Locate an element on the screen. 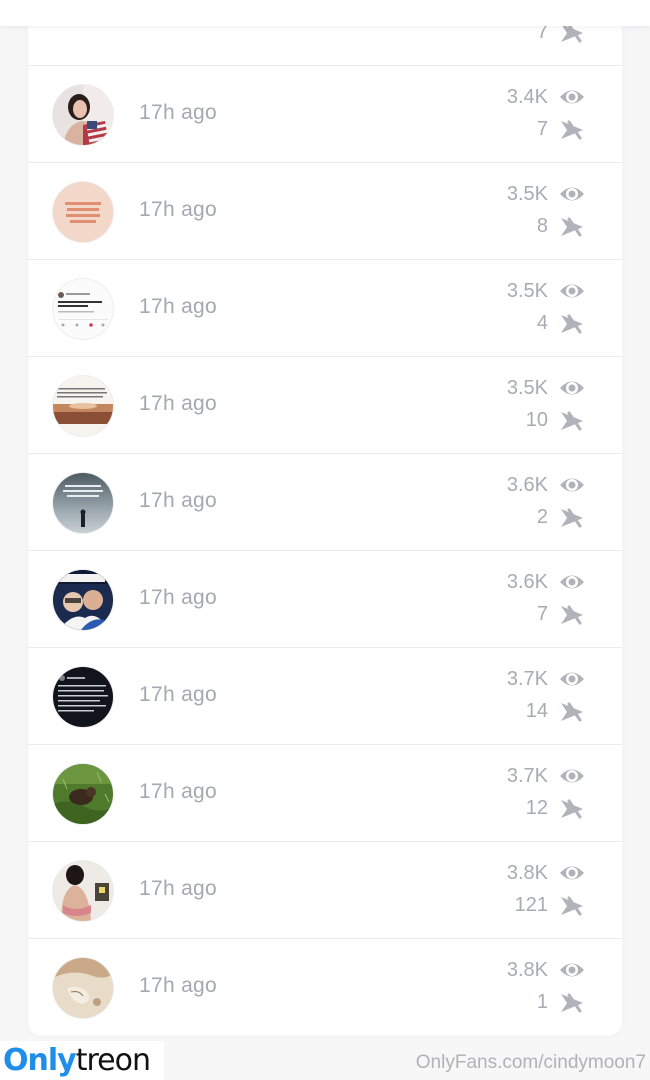 This screenshot has width=650, height=1080. list-item: 17h ago 3.8K 1 is located at coordinates (325, 987).